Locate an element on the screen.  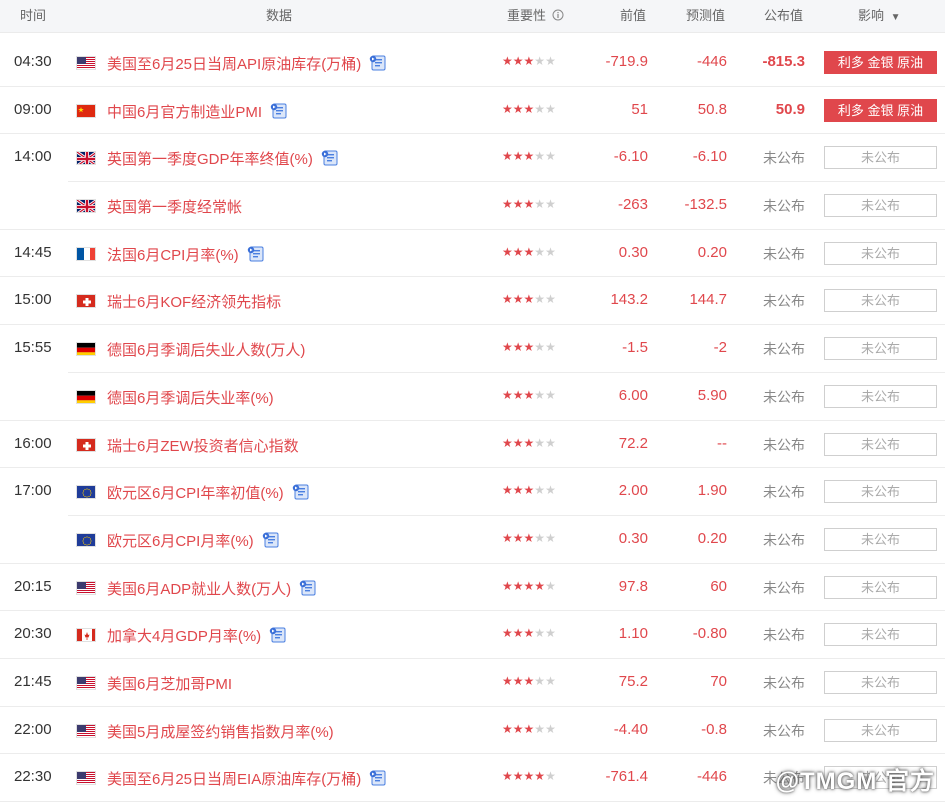
event-name-link: 中国6月官方制造业PMI is located at coordinates (197, 111).